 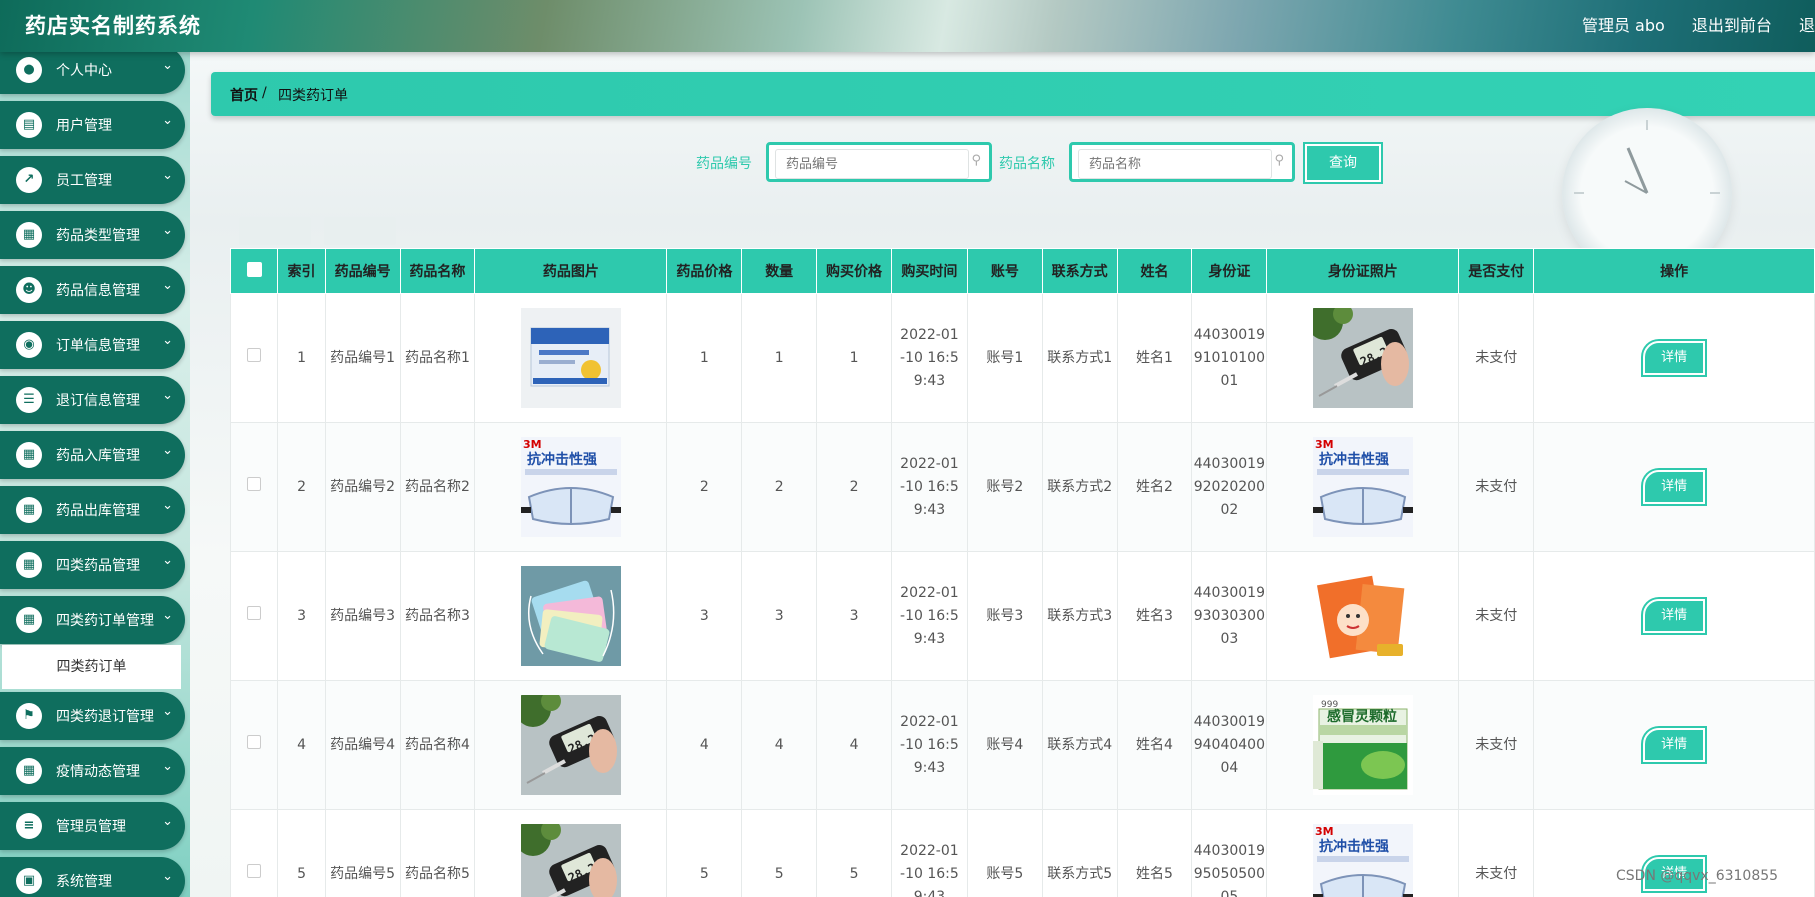 I want to click on sidebar-item-label: 个人中心, so click(x=84, y=71).